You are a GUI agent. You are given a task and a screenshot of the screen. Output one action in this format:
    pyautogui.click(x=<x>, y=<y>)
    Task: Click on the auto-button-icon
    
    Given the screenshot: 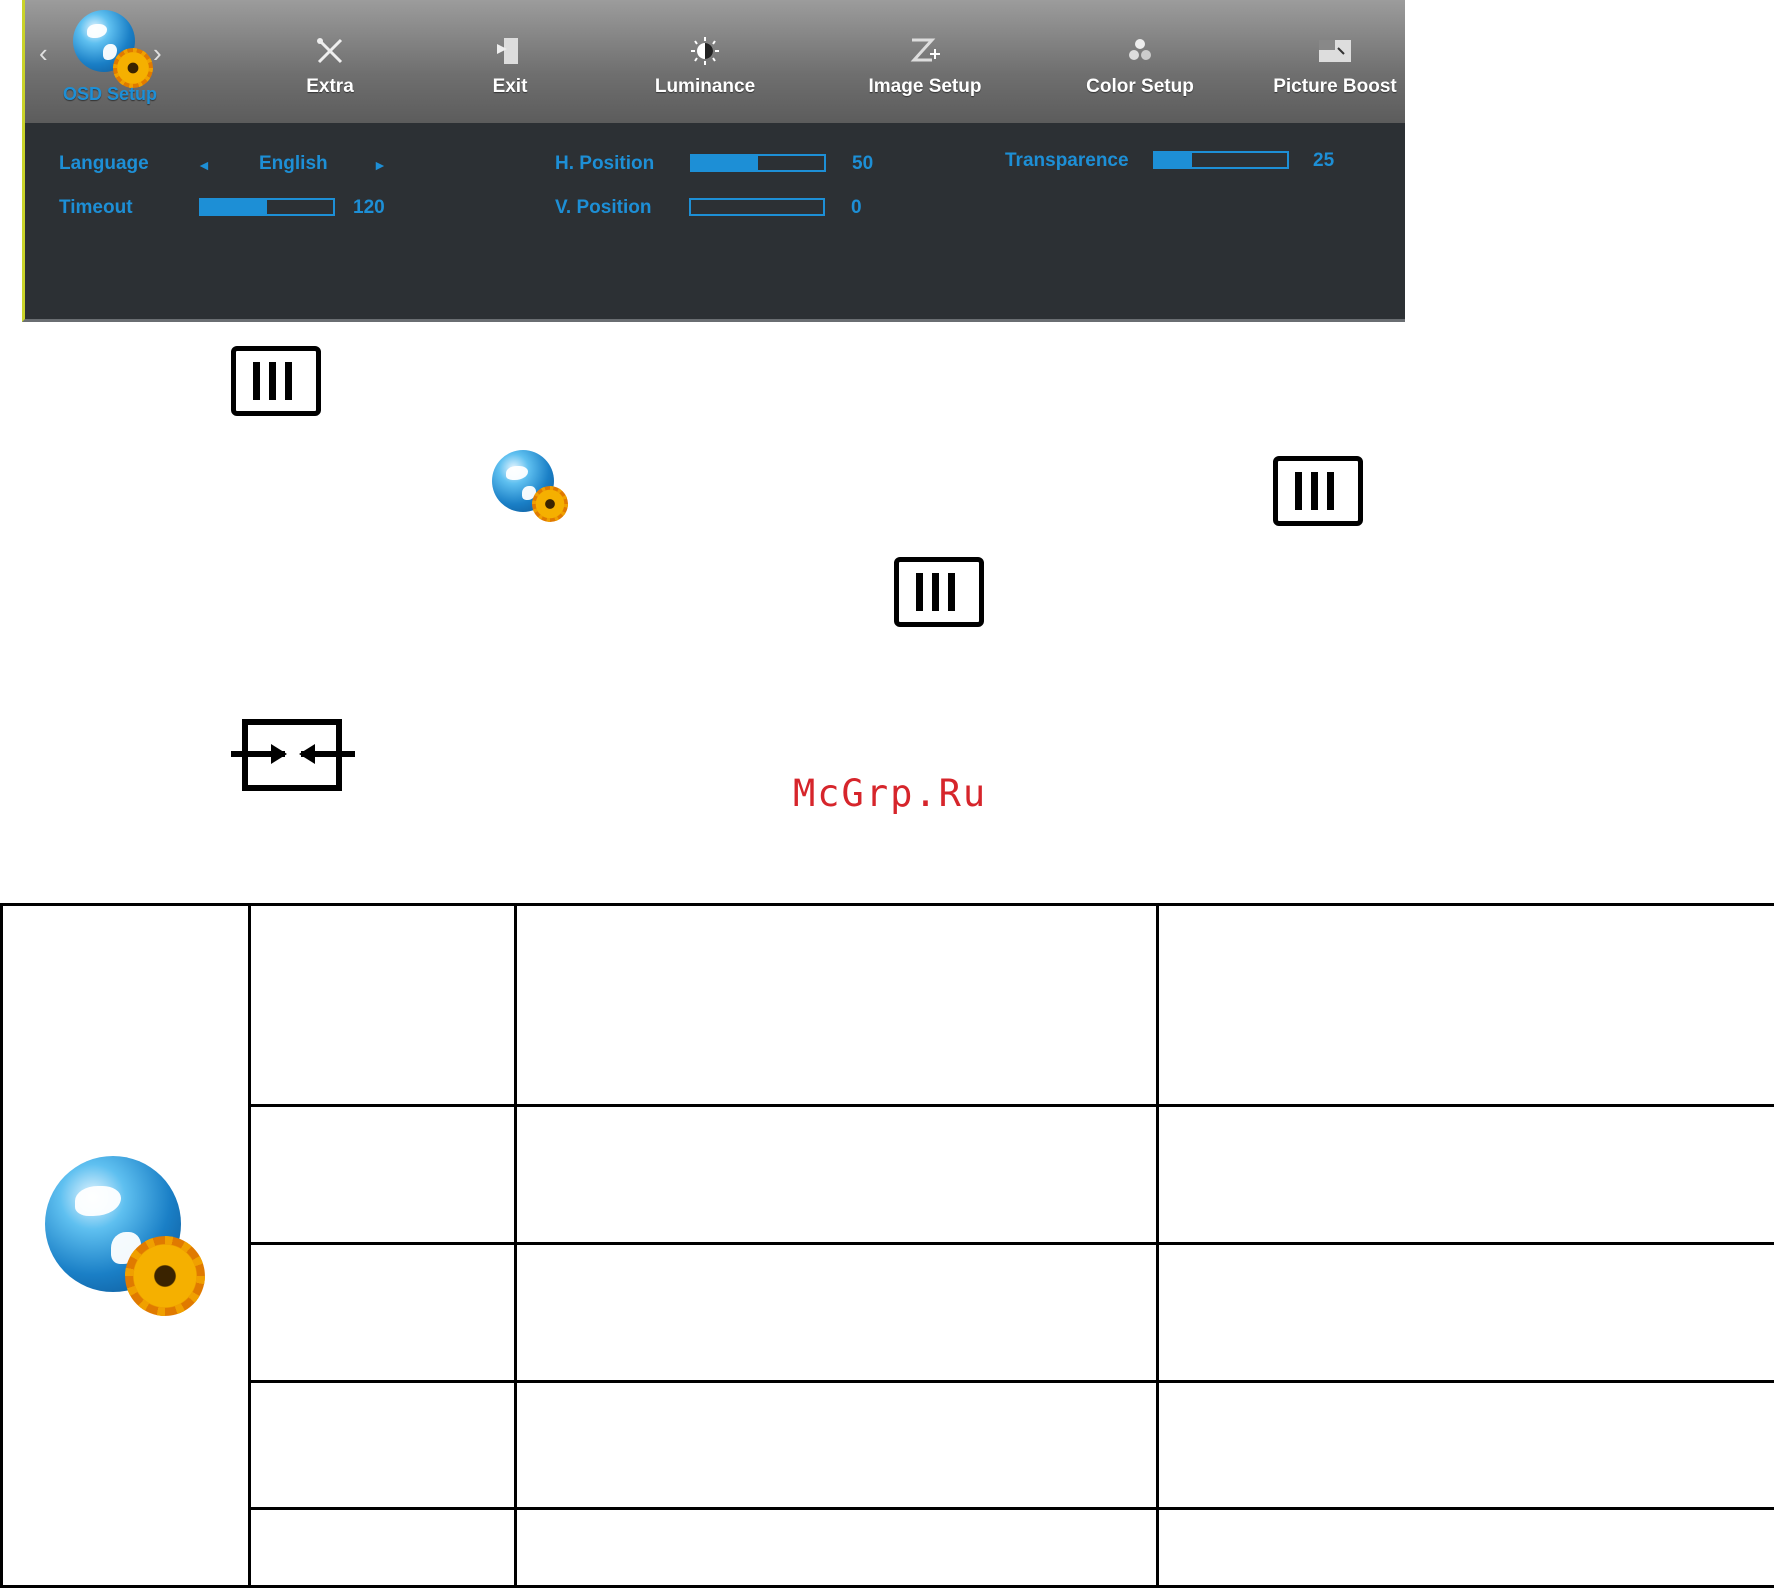 What is the action you would take?
    pyautogui.click(x=293, y=755)
    